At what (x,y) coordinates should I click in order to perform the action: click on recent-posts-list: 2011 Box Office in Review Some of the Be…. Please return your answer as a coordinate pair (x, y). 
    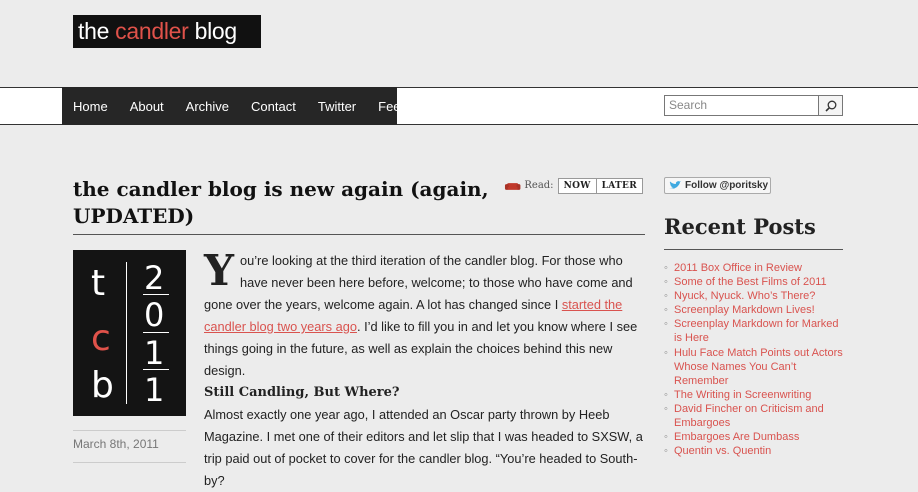
    Looking at the image, I should click on (756, 359).